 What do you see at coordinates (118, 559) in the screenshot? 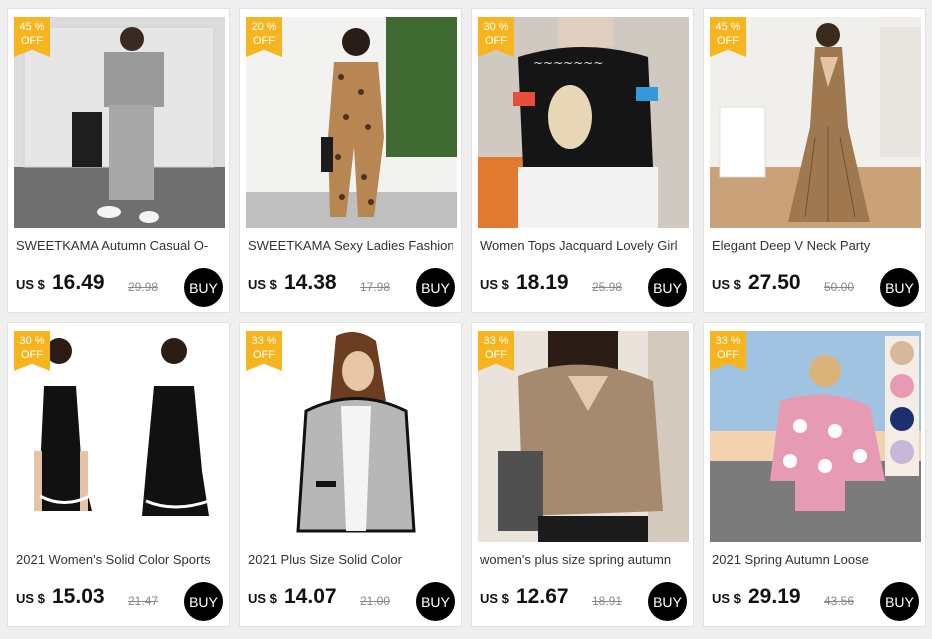
I see `product-title: 2021 Women's Solid Color Sports` at bounding box center [118, 559].